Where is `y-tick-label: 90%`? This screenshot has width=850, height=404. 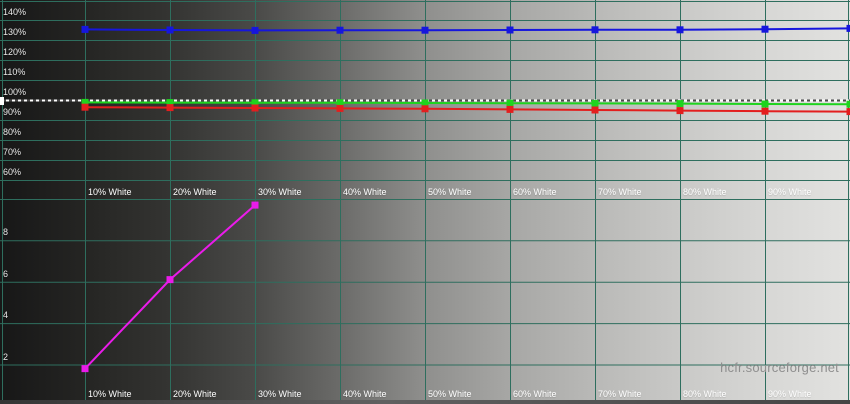
y-tick-label: 90% is located at coordinates (12, 112).